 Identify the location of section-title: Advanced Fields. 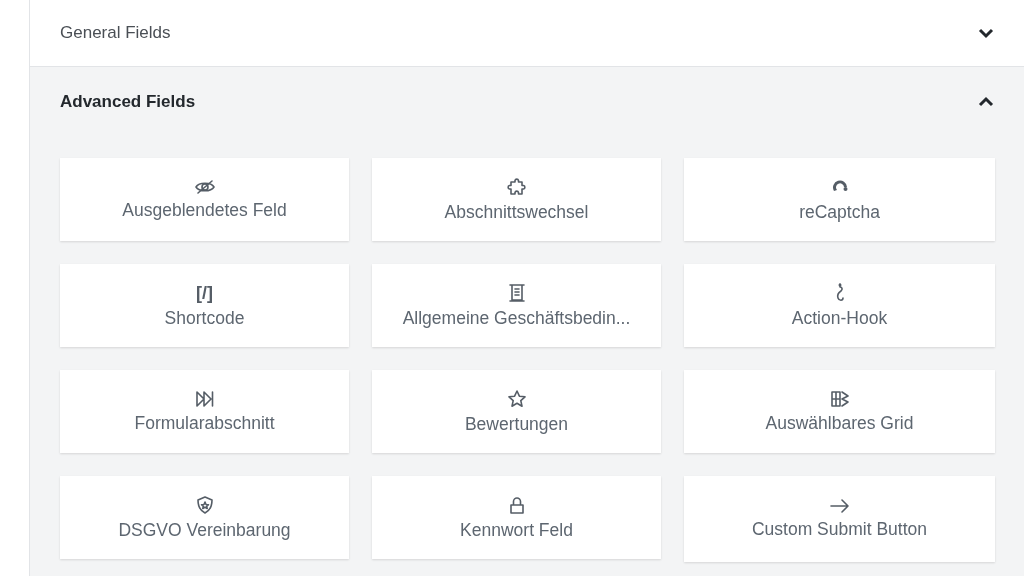
(128, 102).